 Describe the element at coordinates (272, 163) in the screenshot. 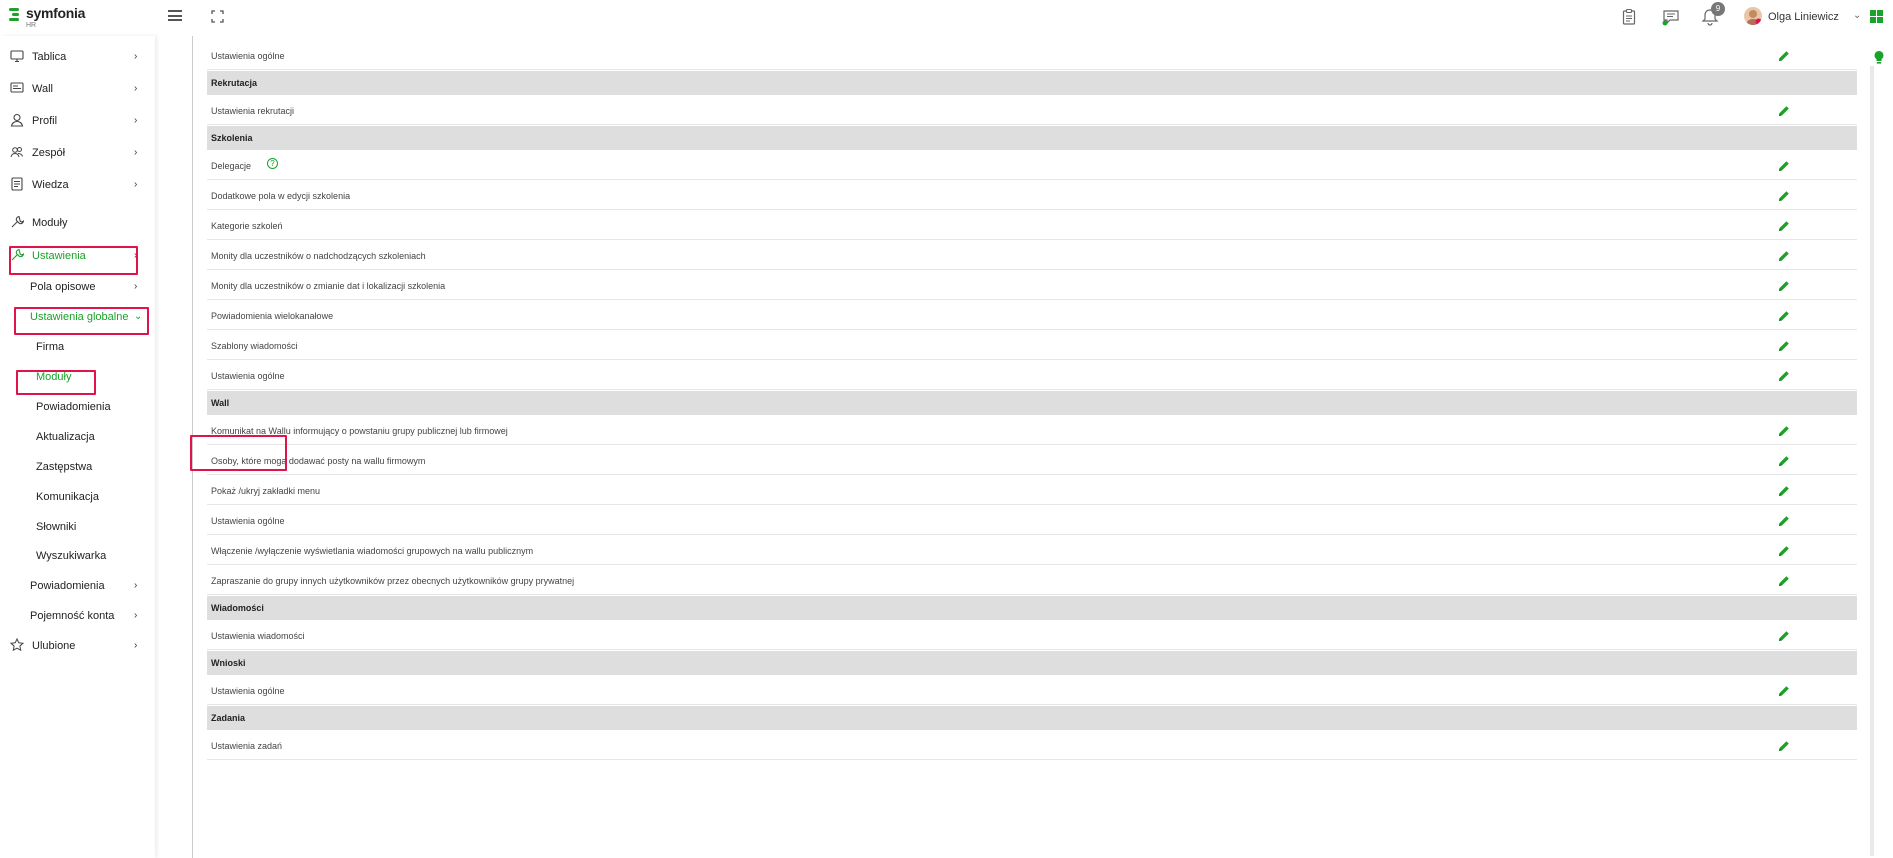

I see `help-icon: ?` at that location.